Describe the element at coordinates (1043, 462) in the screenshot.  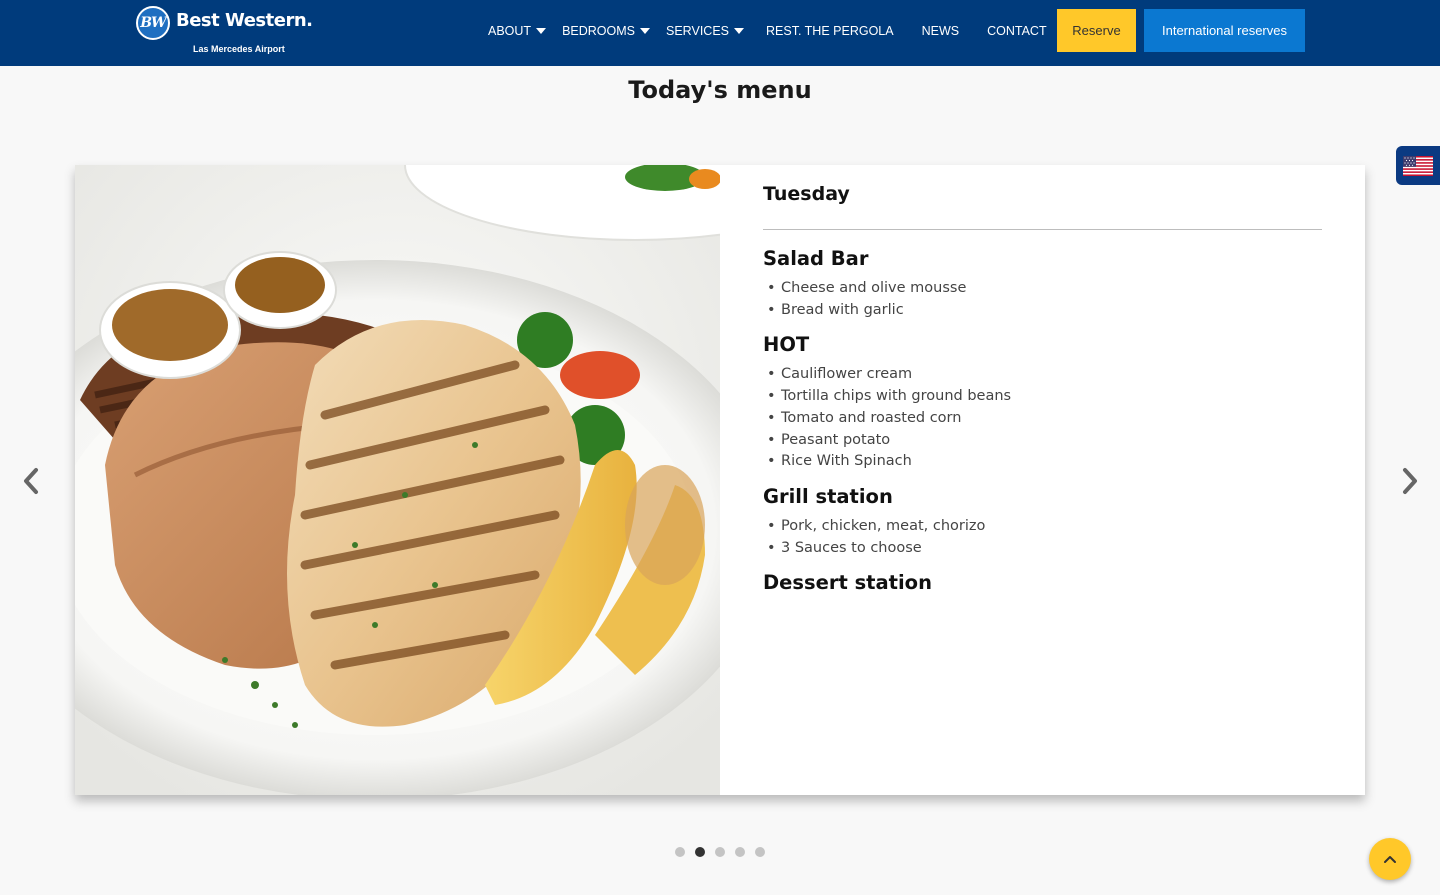
I see `menu-item: Rice With Spinach` at that location.